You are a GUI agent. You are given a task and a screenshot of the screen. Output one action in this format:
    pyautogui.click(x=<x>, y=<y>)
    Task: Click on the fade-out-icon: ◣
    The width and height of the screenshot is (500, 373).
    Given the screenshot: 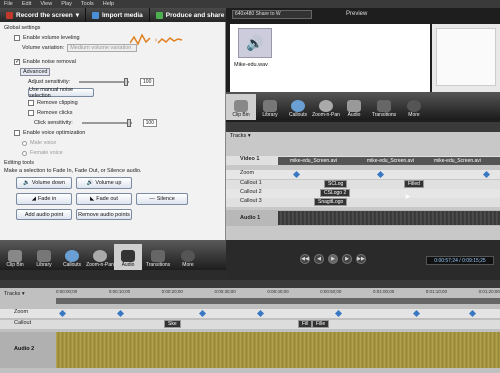 What is the action you would take?
    pyautogui.click(x=92, y=199)
    